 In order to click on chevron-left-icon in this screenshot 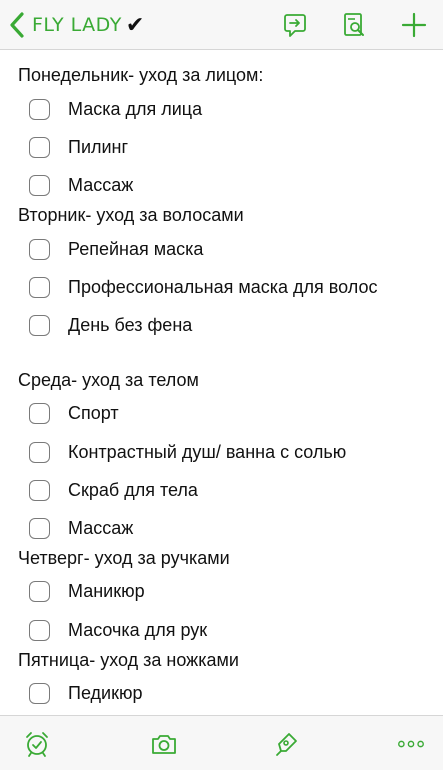, I will do `click(17, 25)`.